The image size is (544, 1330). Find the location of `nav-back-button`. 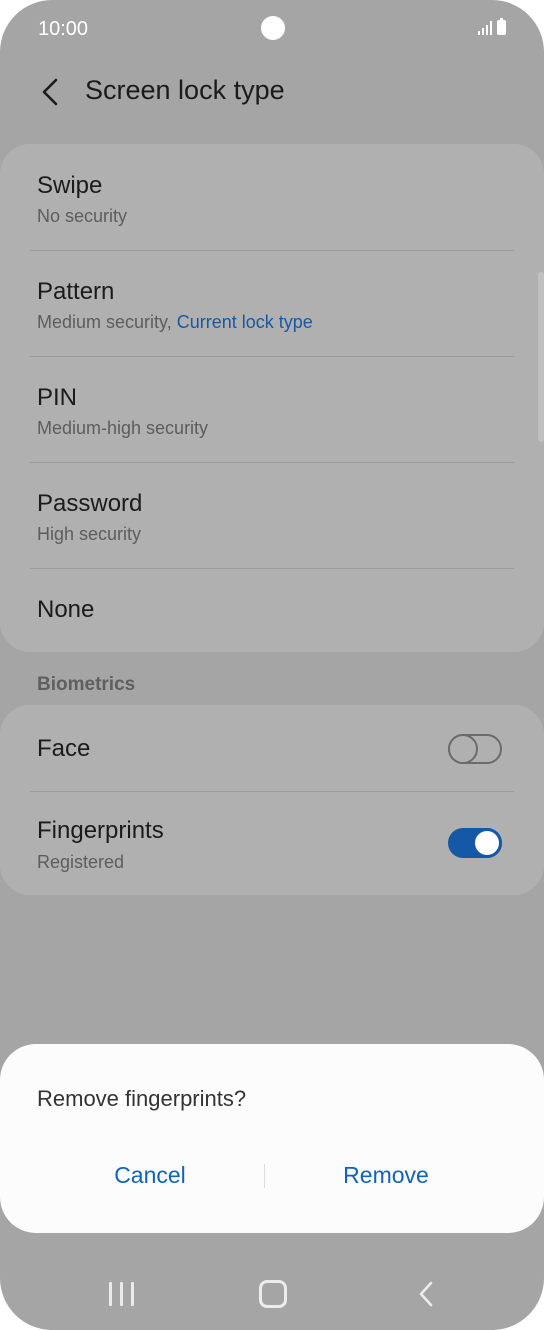

nav-back-button is located at coordinates (426, 1294).